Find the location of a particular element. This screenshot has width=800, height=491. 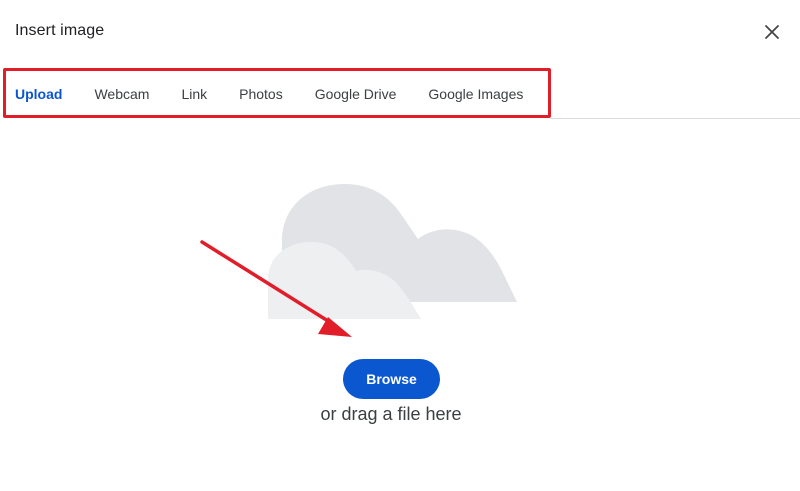

tab-link: Link is located at coordinates (194, 94).